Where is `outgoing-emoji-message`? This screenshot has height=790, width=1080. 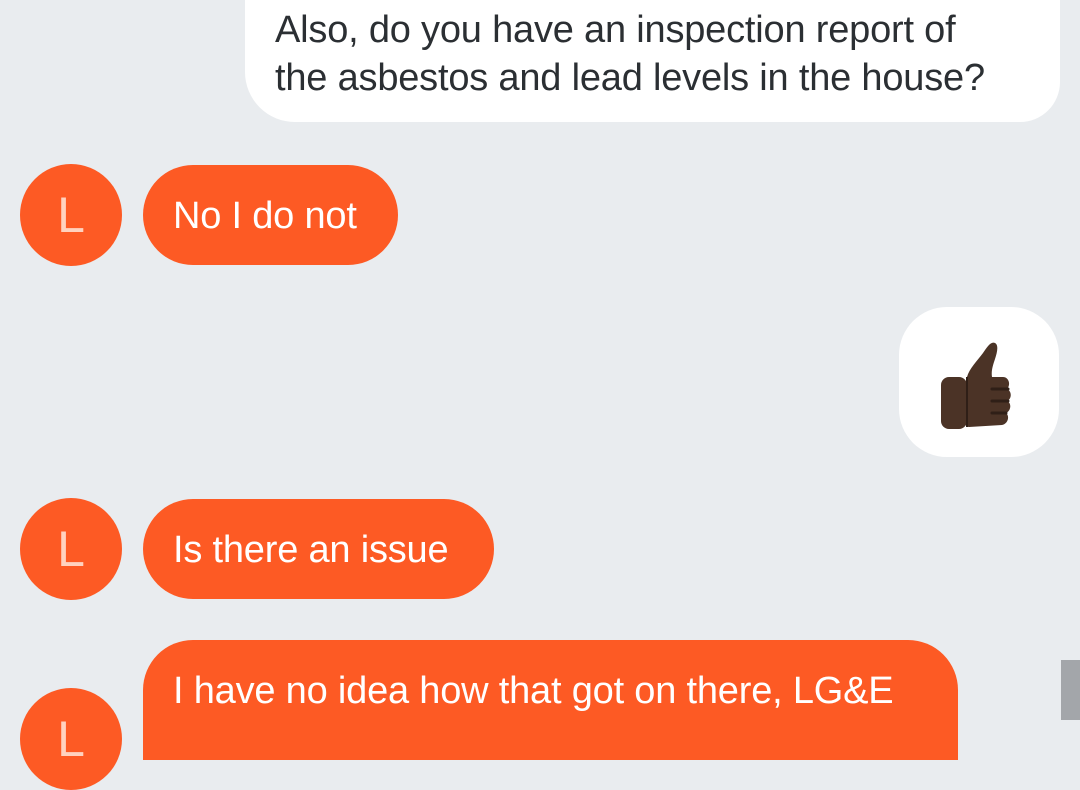
outgoing-emoji-message is located at coordinates (979, 382).